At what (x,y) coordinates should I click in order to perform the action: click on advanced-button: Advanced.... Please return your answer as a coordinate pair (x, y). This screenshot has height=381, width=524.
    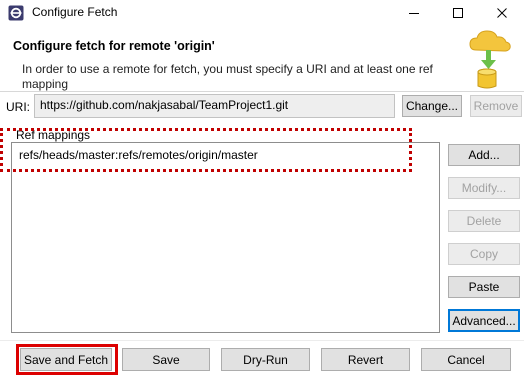
    Looking at the image, I should click on (484, 320).